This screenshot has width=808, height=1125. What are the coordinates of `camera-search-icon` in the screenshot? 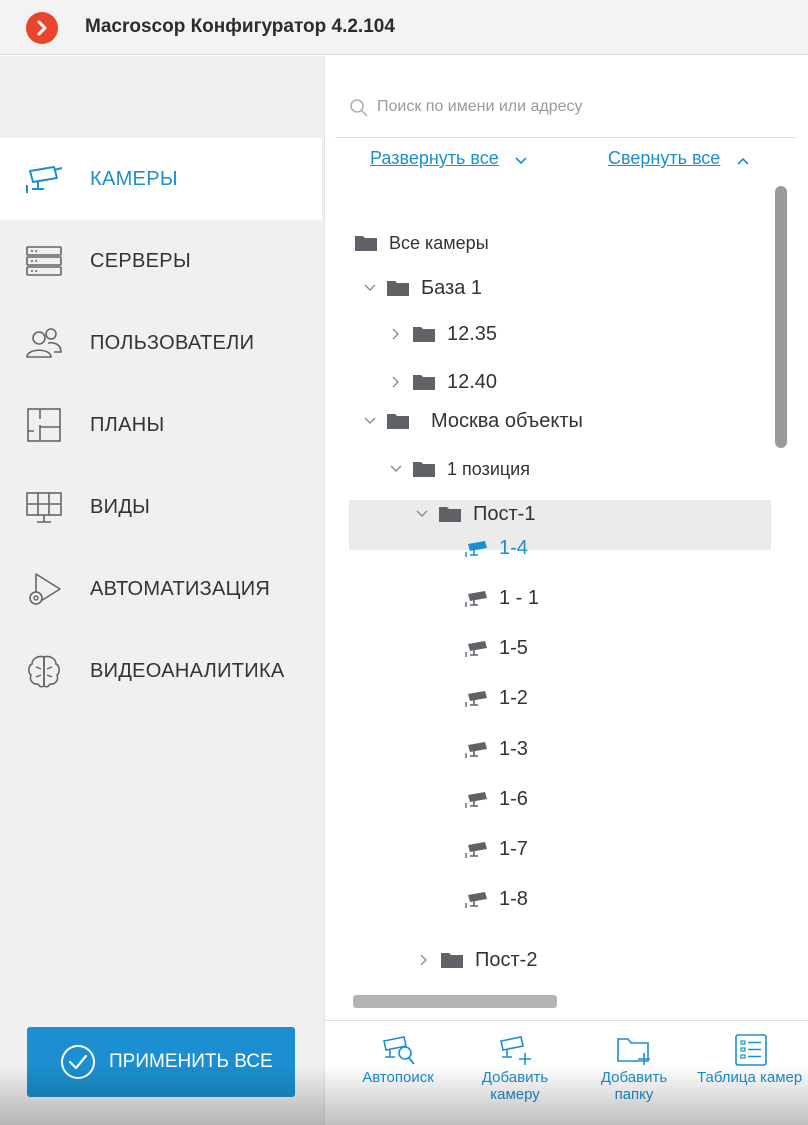 It's located at (399, 1050).